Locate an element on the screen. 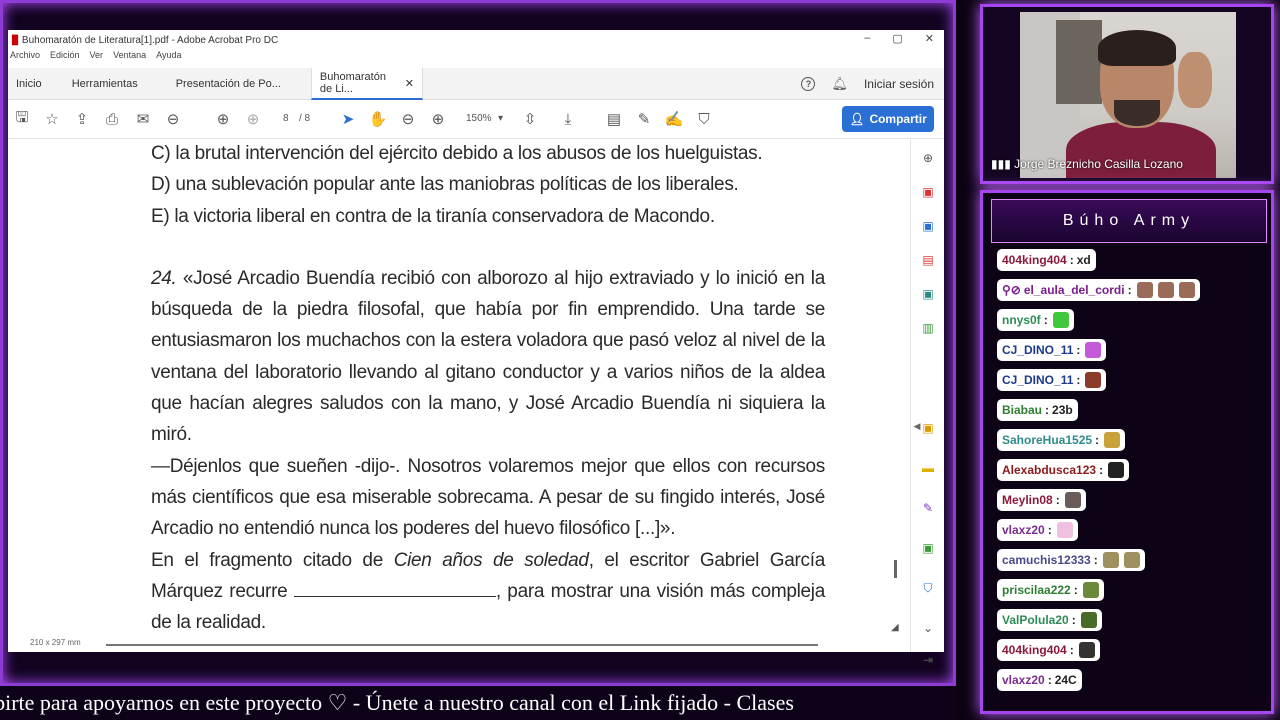 This screenshot has width=1280, height=720. chat-username: SahoreHua1525 is located at coordinates (1047, 440).